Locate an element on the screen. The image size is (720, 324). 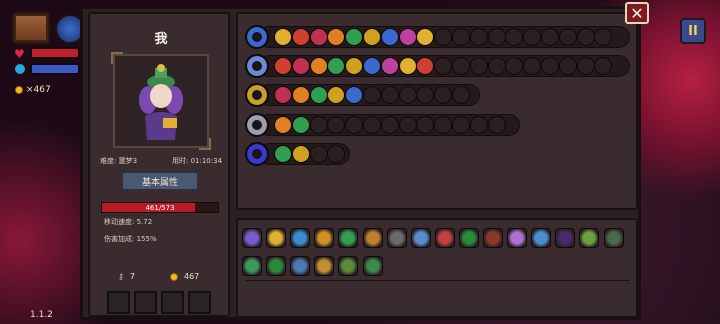
hud-mana-bar is located at coordinates (55, 69).